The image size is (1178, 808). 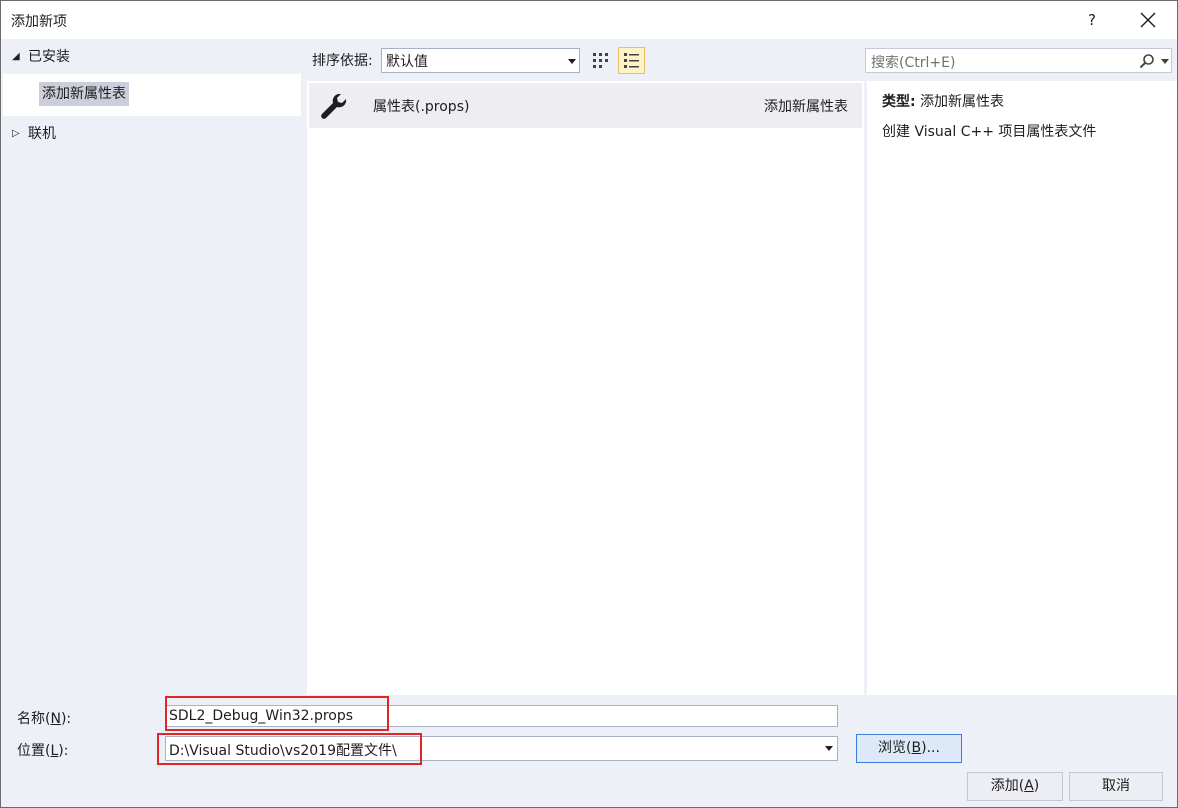 What do you see at coordinates (16, 56) in the screenshot?
I see `expanded-triangle-icon: ◢` at bounding box center [16, 56].